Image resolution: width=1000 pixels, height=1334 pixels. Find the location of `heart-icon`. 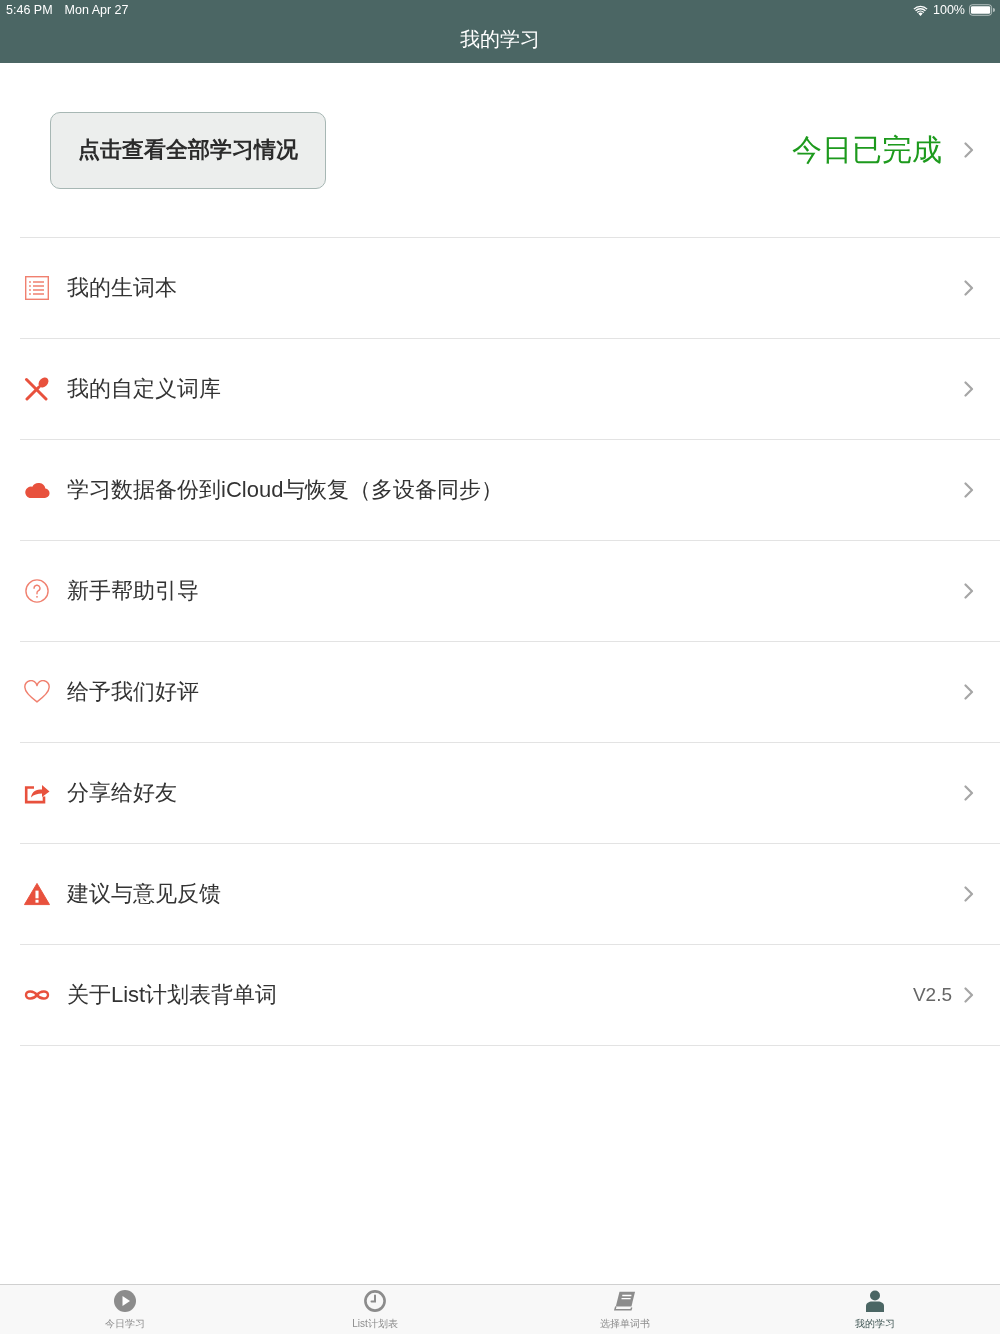

heart-icon is located at coordinates (37, 692).